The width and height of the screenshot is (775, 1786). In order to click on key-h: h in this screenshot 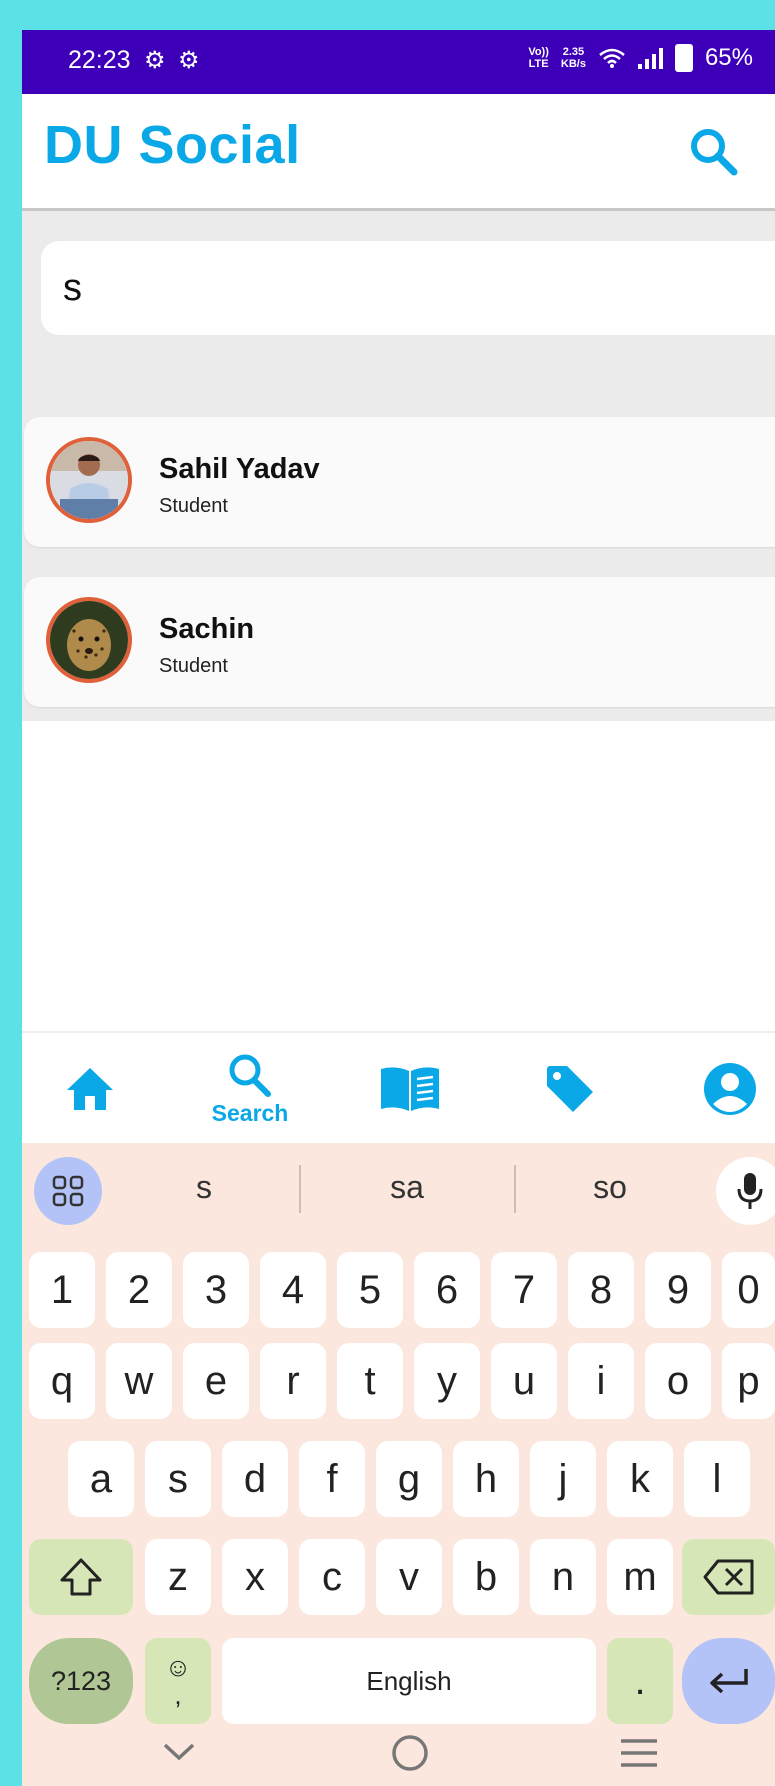, I will do `click(486, 1479)`.